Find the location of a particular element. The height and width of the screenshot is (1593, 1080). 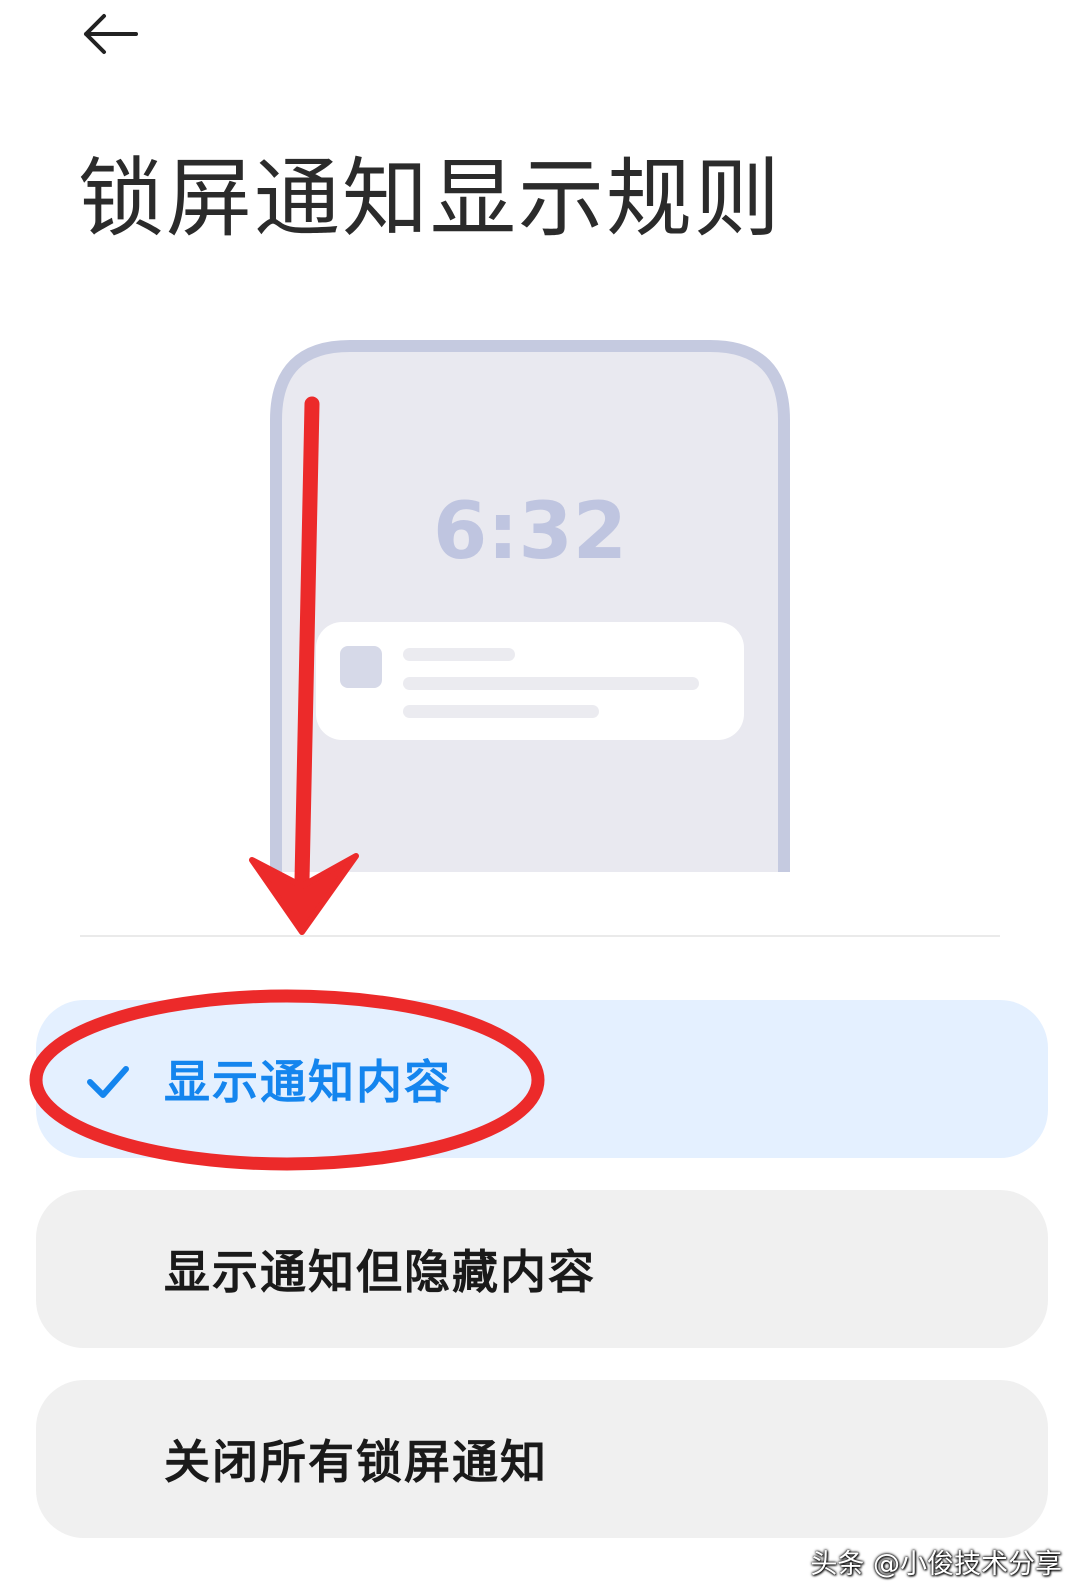

option-show-notification-content: 显示通知内容 is located at coordinates (542, 1079).